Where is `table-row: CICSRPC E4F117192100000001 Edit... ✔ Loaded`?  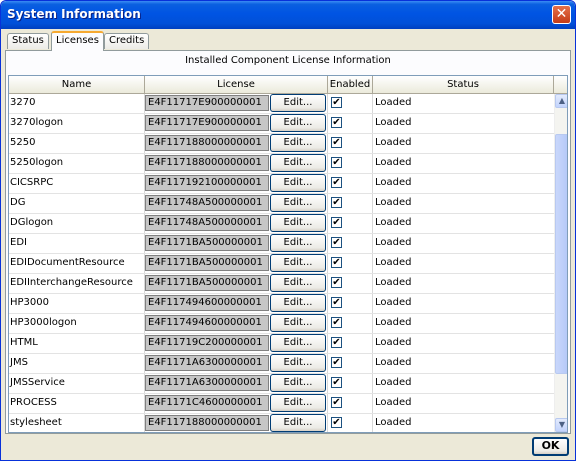 table-row: CICSRPC E4F117192100000001 Edit... ✔ Loaded is located at coordinates (281, 184).